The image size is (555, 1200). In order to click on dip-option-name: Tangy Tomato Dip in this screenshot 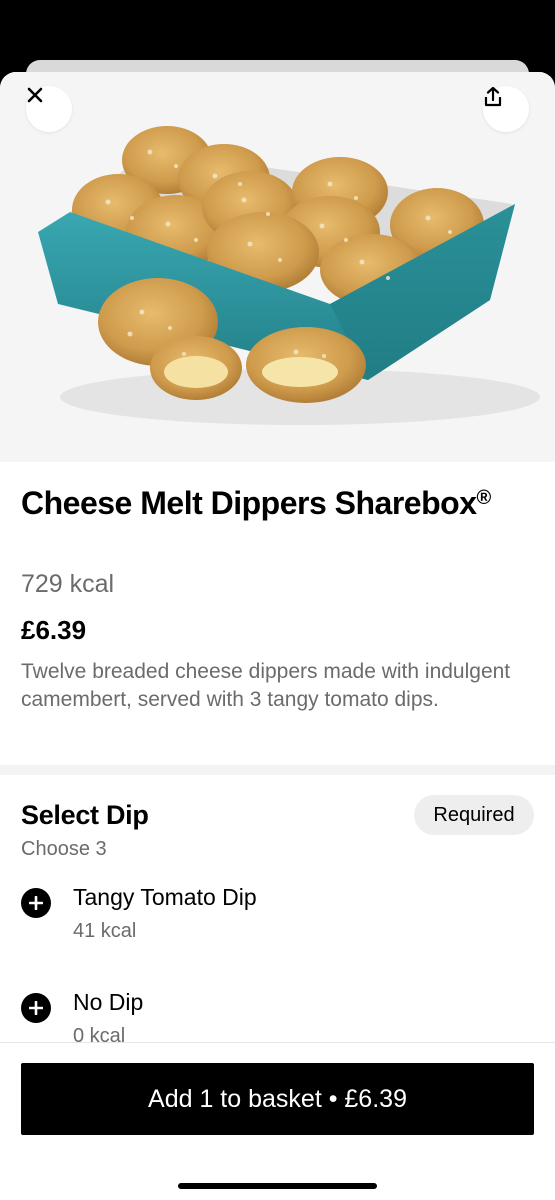, I will do `click(165, 897)`.